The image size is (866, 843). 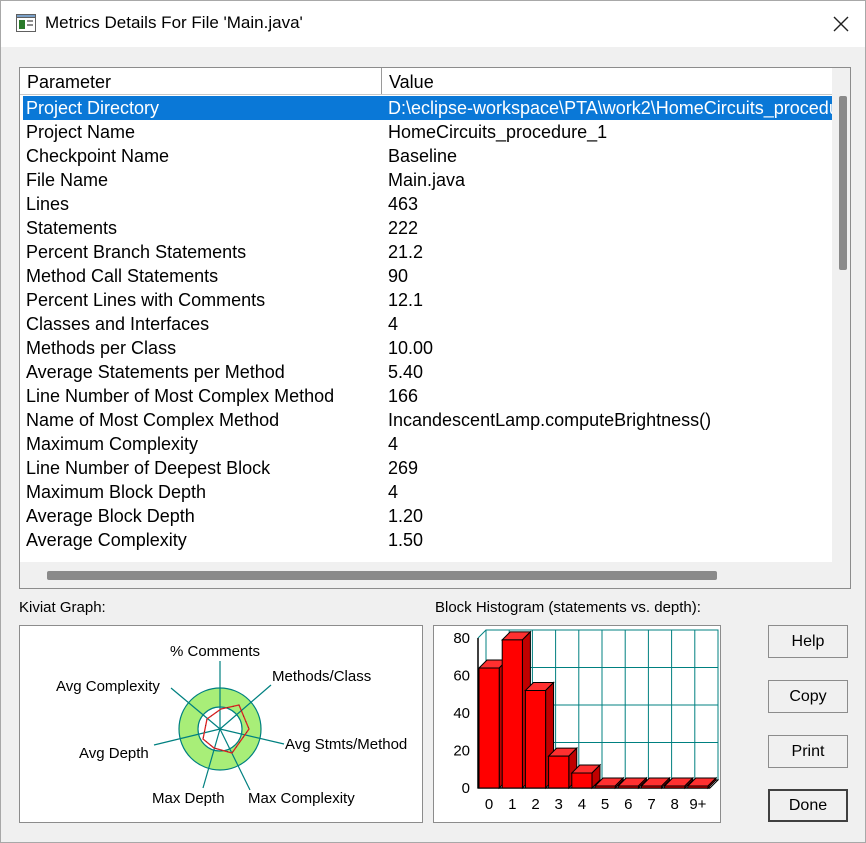 I want to click on parameter-cell: Classes and Interfaces, so click(x=118, y=324).